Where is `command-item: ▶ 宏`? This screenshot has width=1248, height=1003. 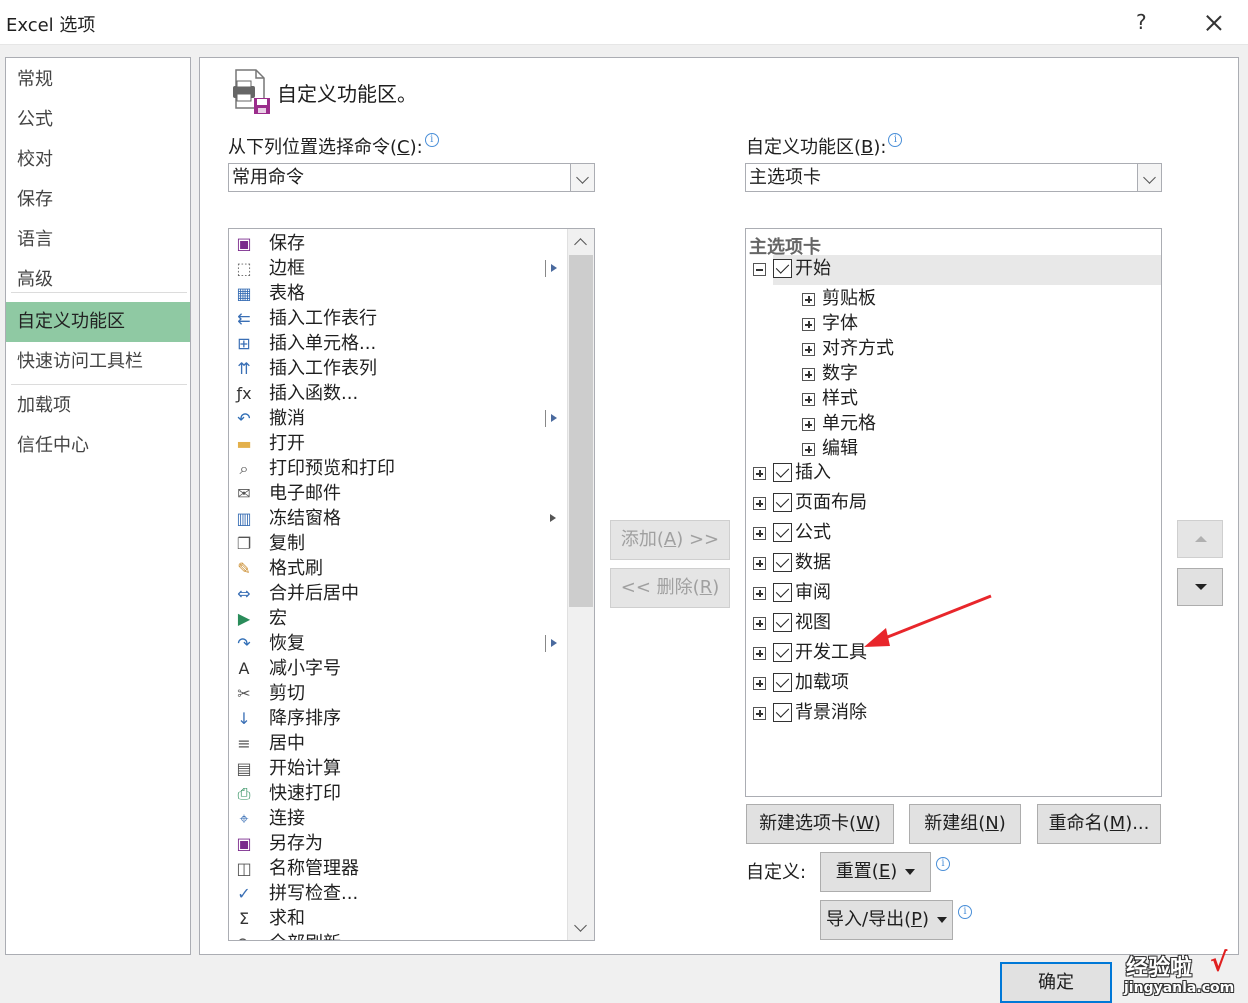
command-item: ▶ 宏 is located at coordinates (399, 618).